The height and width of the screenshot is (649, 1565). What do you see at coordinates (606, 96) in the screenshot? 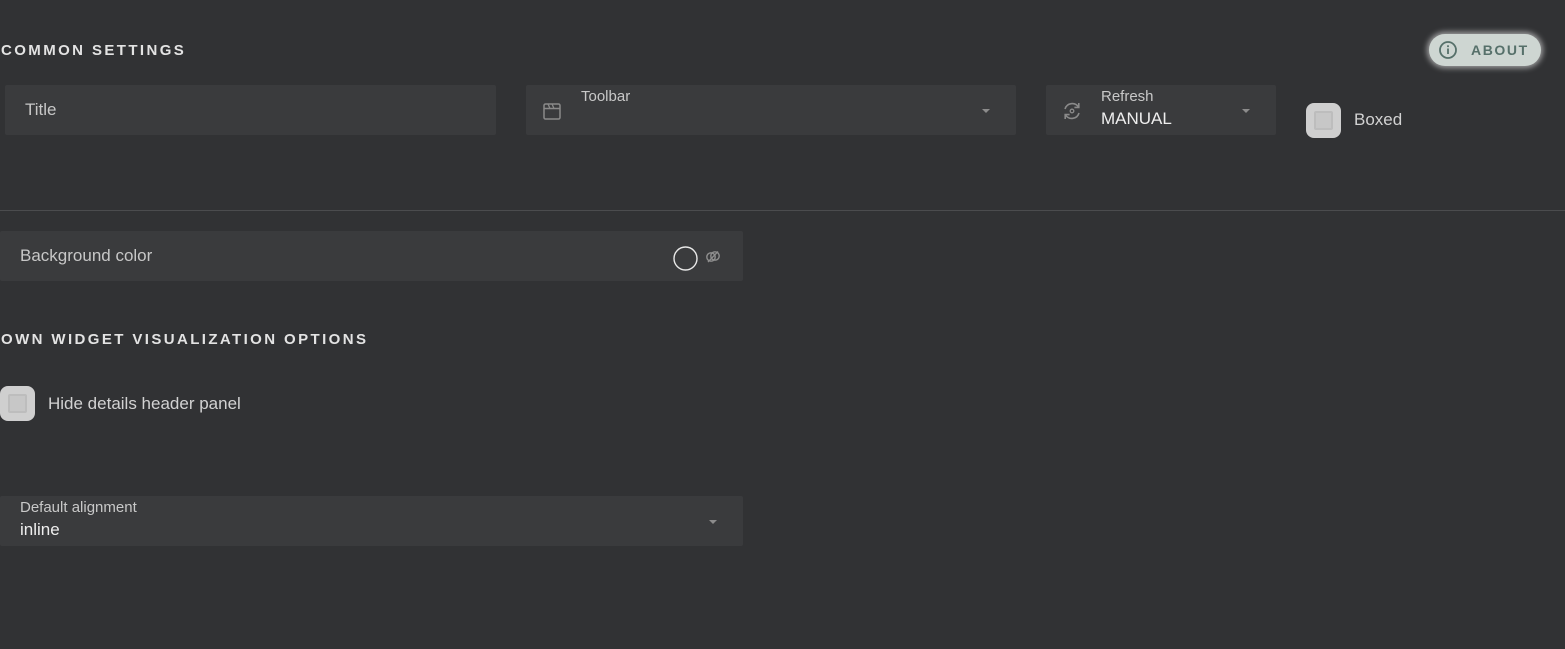
I see `toolbar-label: Toolbar` at bounding box center [606, 96].